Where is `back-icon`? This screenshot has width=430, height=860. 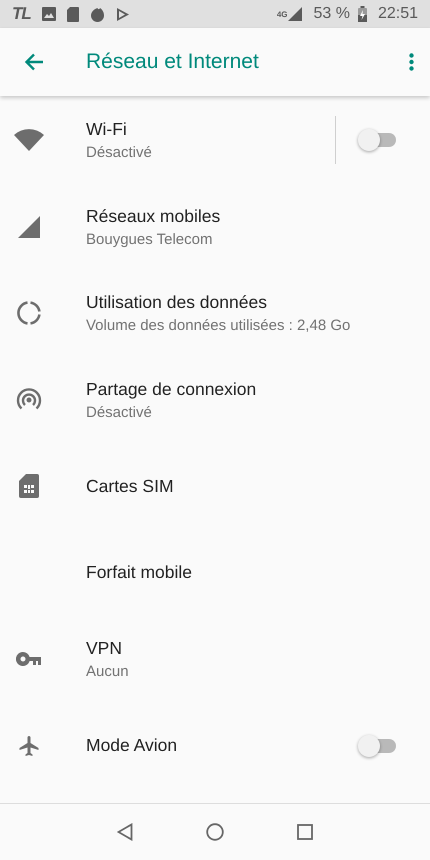 back-icon is located at coordinates (124, 832).